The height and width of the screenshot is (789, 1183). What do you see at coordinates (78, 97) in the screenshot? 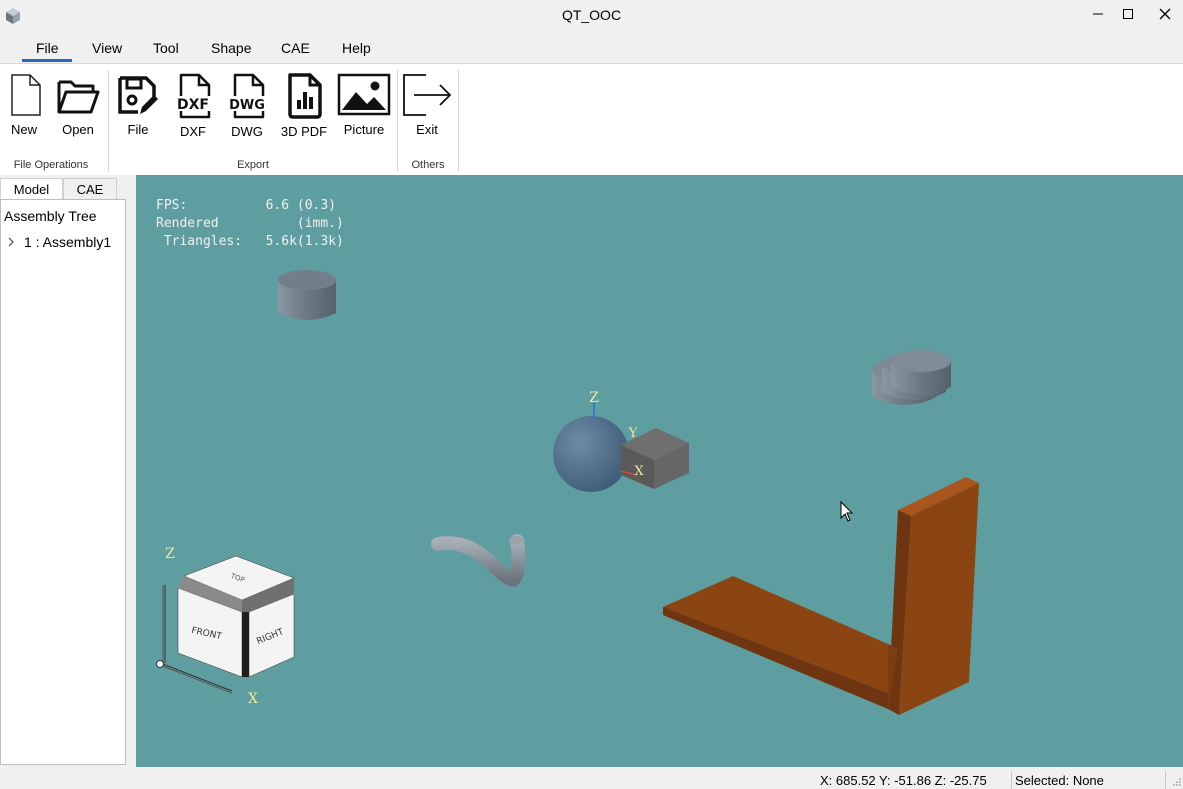
I see `folder-open-icon` at bounding box center [78, 97].